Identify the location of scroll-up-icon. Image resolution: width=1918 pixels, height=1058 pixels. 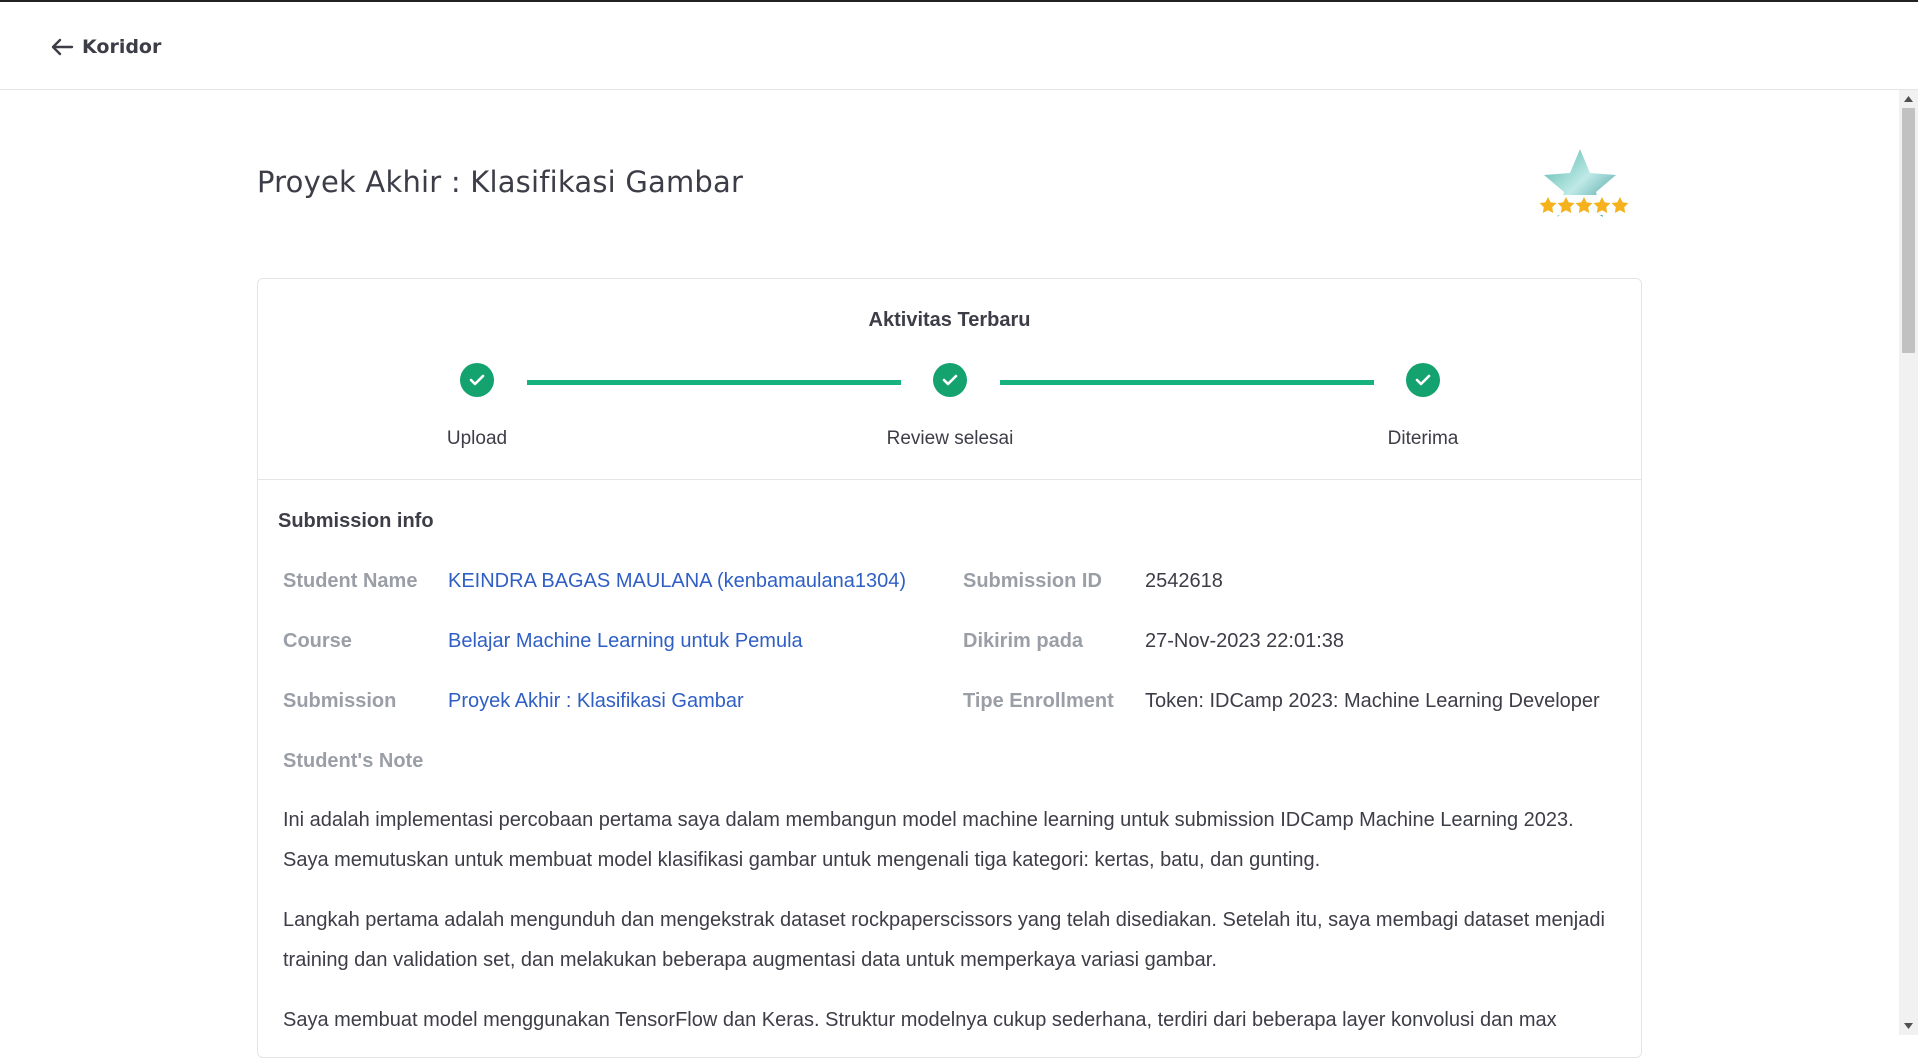
(1908, 99).